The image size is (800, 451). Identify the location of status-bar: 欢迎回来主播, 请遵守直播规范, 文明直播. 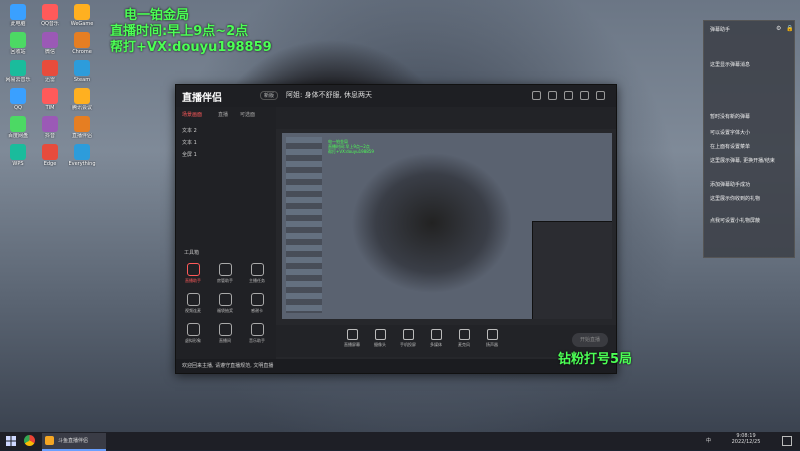
(396, 366).